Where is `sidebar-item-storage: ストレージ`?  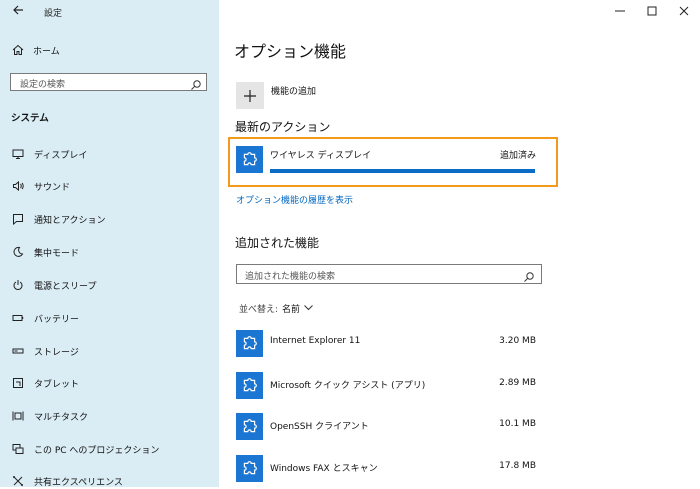 sidebar-item-storage: ストレージ is located at coordinates (45, 351).